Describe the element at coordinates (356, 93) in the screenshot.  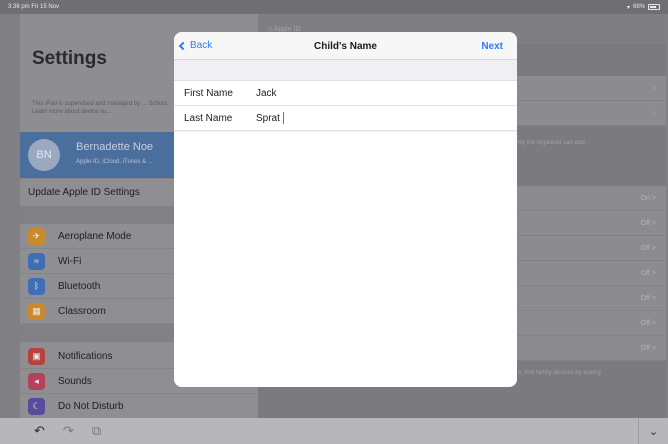
I see `first-name-field` at that location.